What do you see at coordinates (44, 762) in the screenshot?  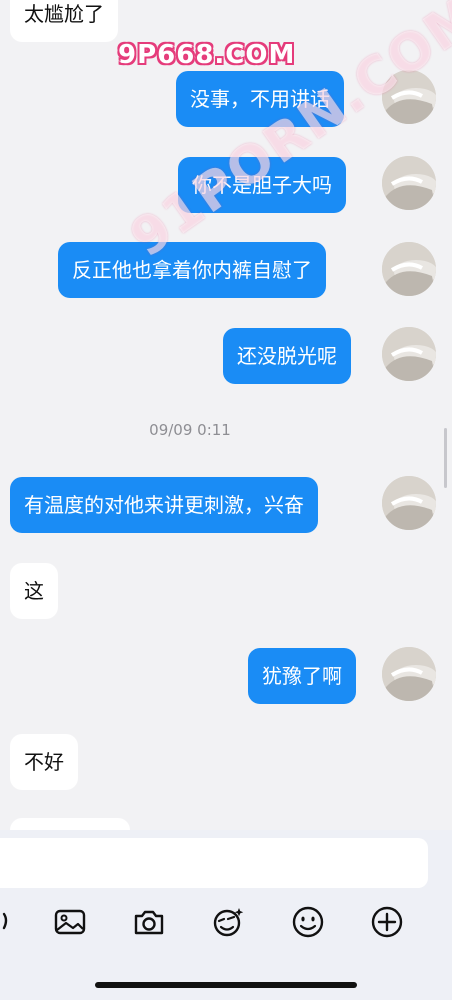 I see `message-bubble-incoming: 不好` at bounding box center [44, 762].